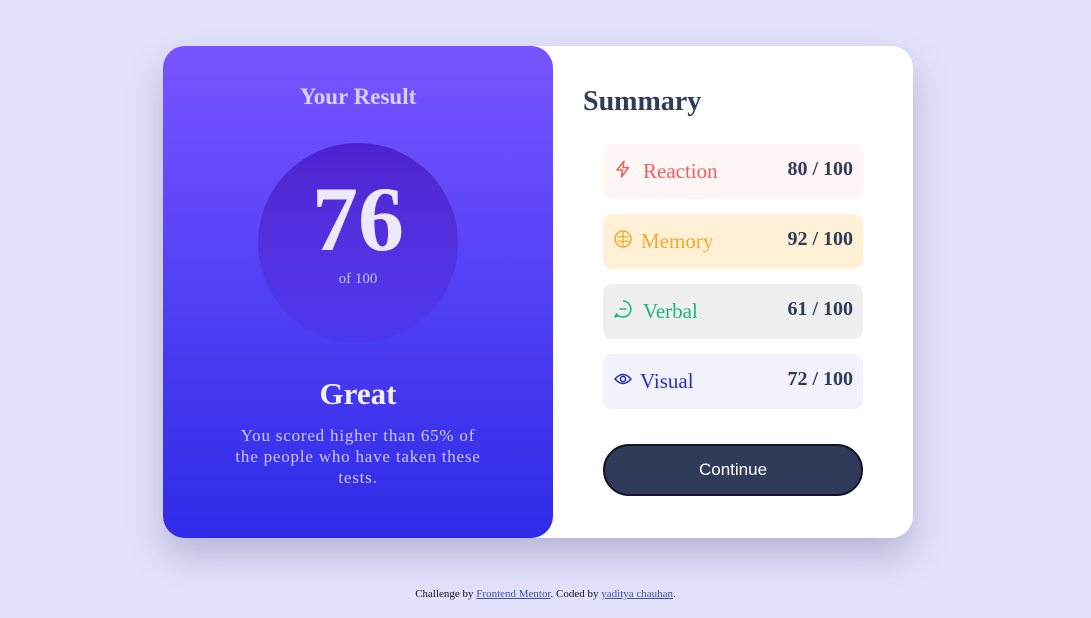 The width and height of the screenshot is (1091, 618). Describe the element at coordinates (733, 171) in the screenshot. I see `summary-item-reaction: Reaction 80 / 100` at that location.